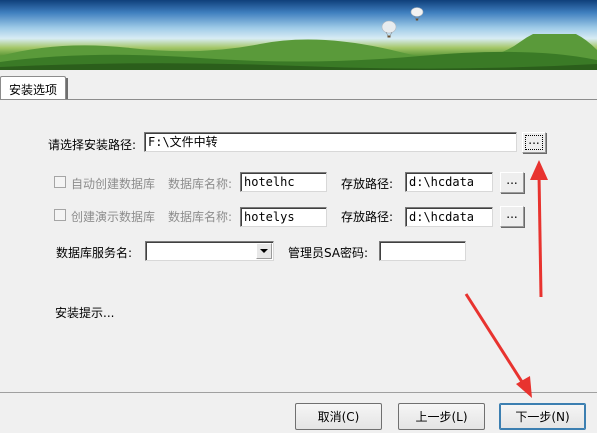  I want to click on tab-install-options: 安装选项, so click(34, 88).